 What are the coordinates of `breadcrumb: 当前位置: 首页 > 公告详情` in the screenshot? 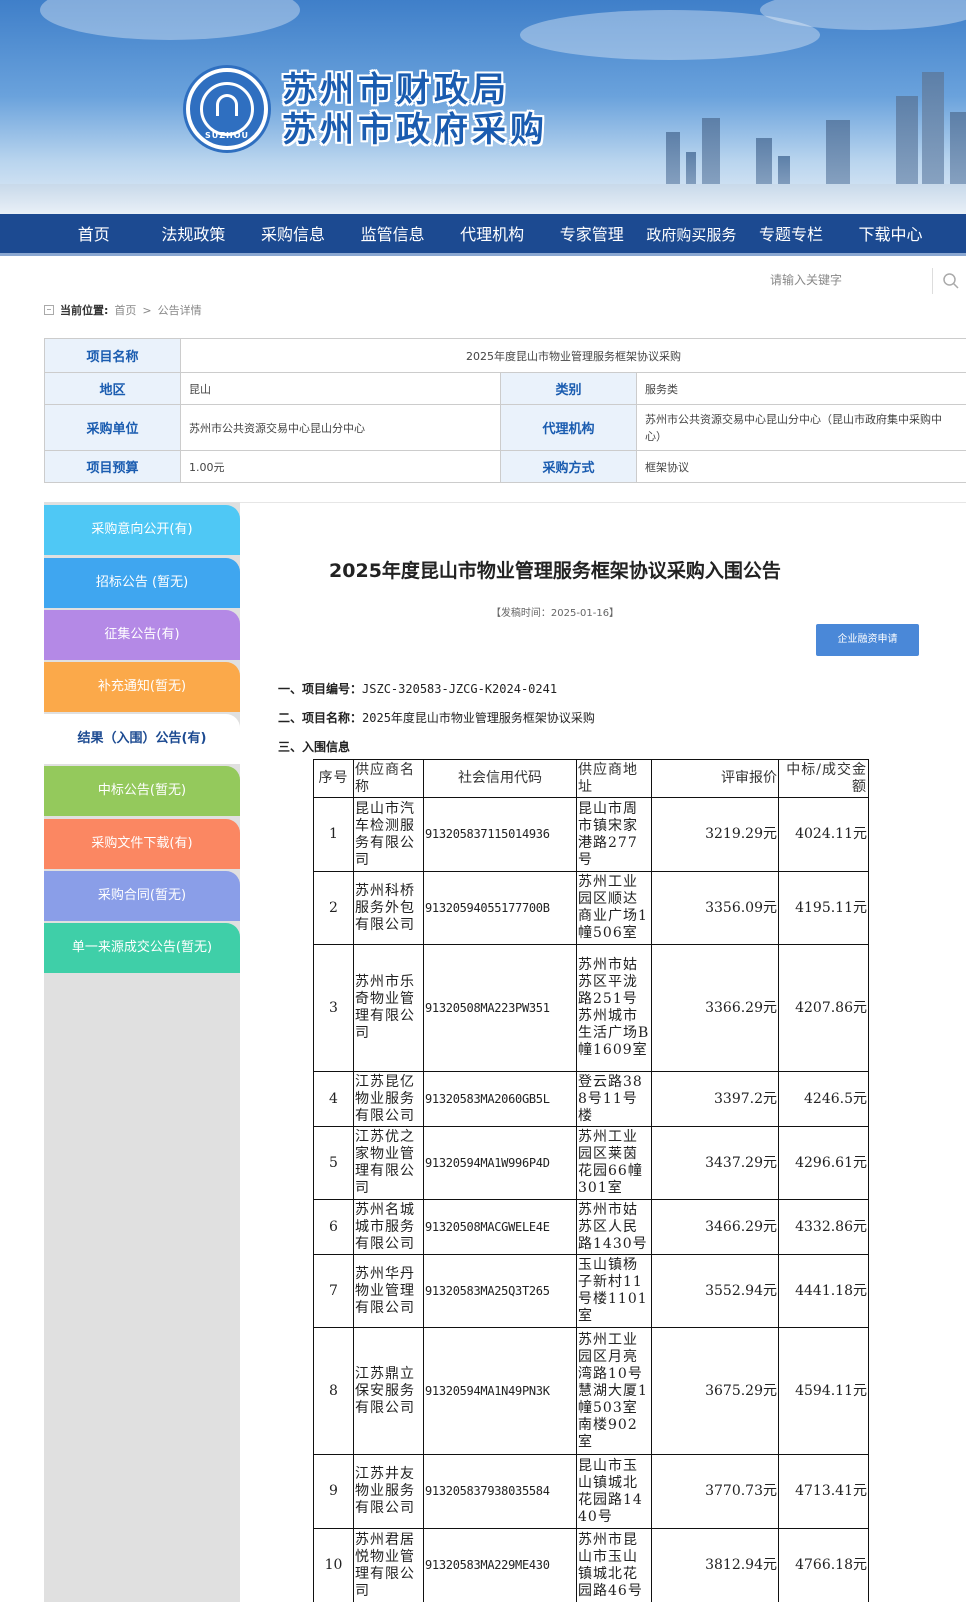 It's located at (123, 310).